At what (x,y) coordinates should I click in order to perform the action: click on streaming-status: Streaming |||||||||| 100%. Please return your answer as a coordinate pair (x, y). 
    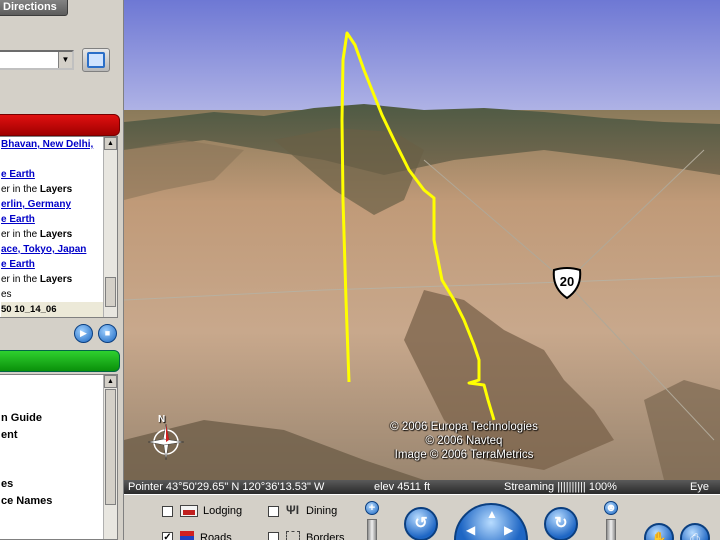
    Looking at the image, I should click on (560, 487).